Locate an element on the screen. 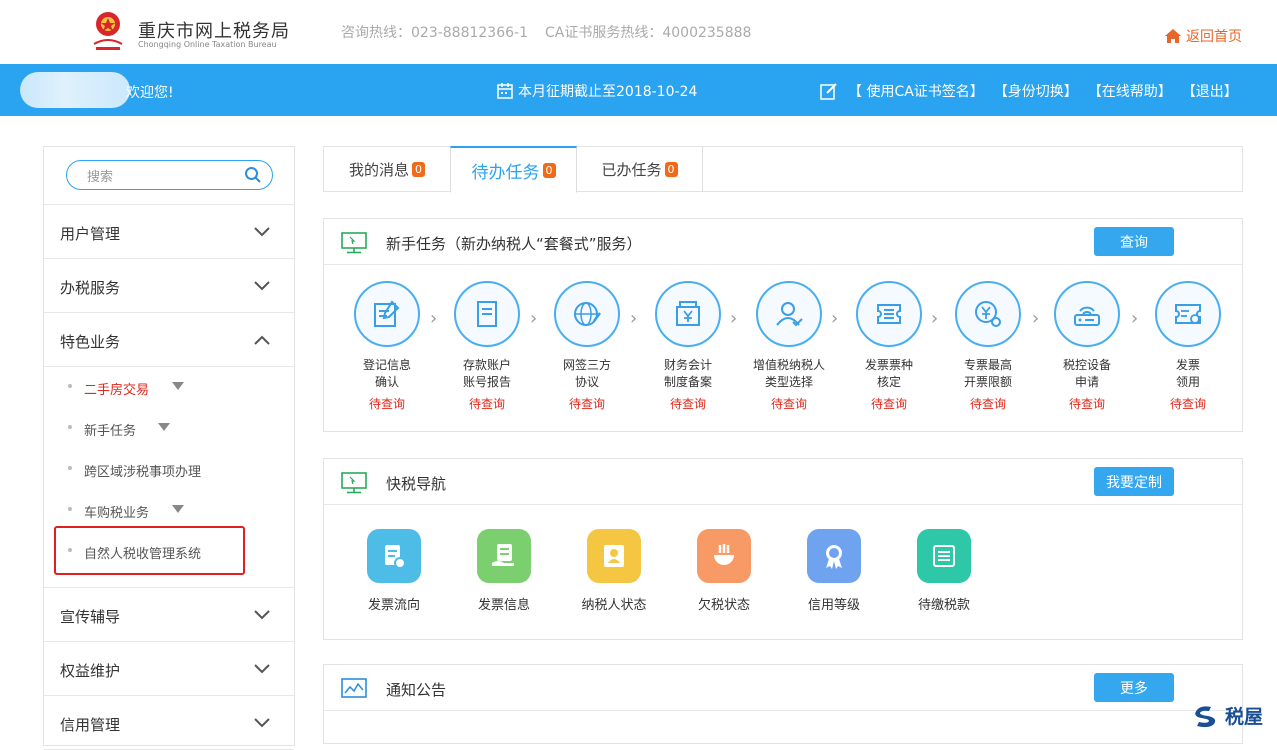 This screenshot has height=750, width=1277. step-line1: 增值税纳税人 is located at coordinates (788, 365).